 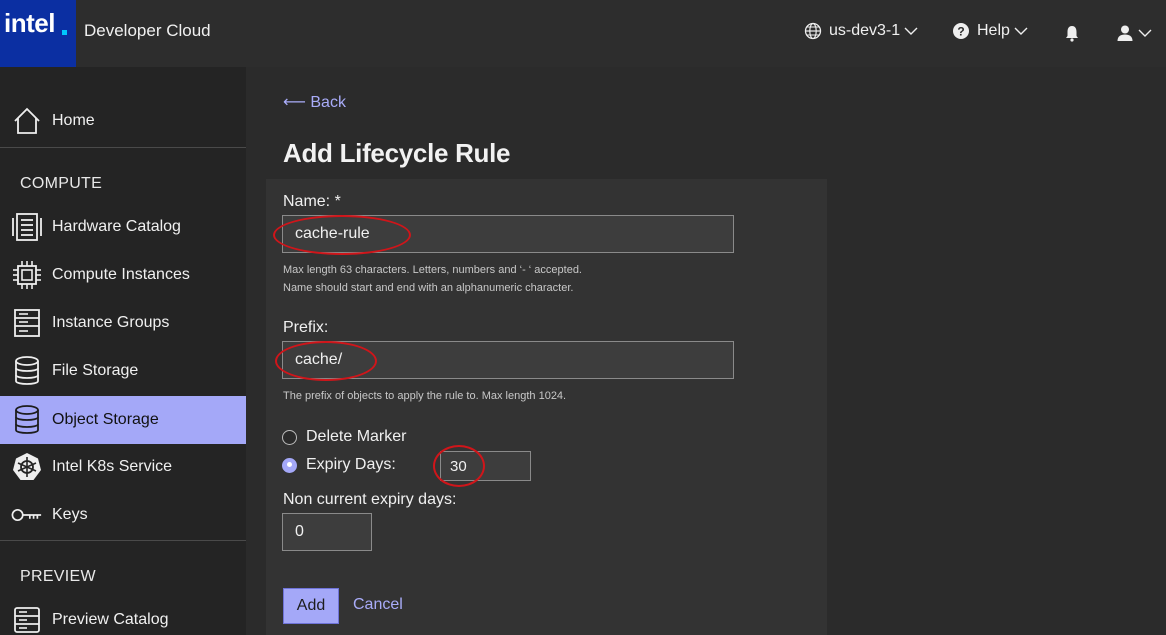 What do you see at coordinates (123, 121) in the screenshot?
I see `sidebar-item-home: Home` at bounding box center [123, 121].